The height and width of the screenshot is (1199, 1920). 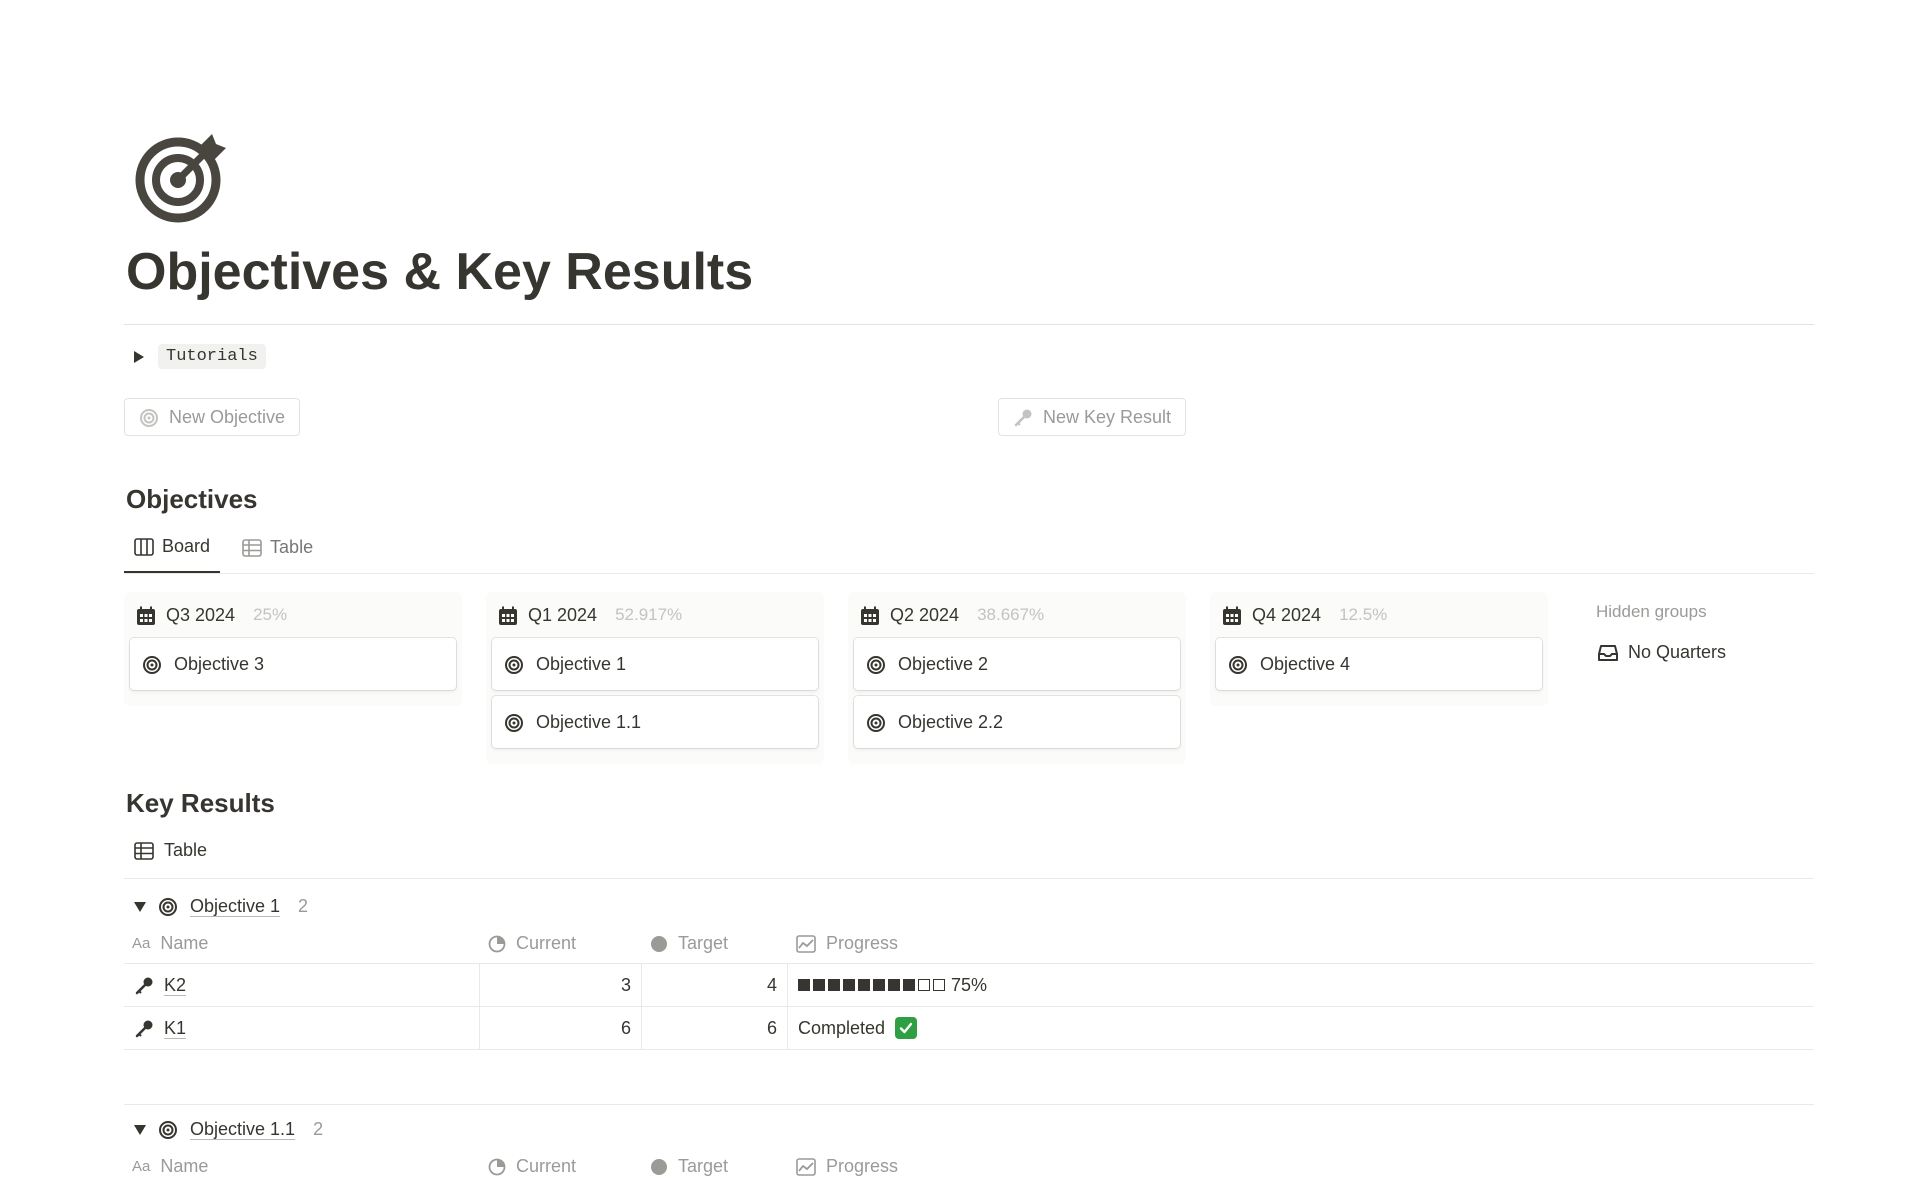 What do you see at coordinates (1379, 615) in the screenshot?
I see `column-header: Q4 2024 12.5%` at bounding box center [1379, 615].